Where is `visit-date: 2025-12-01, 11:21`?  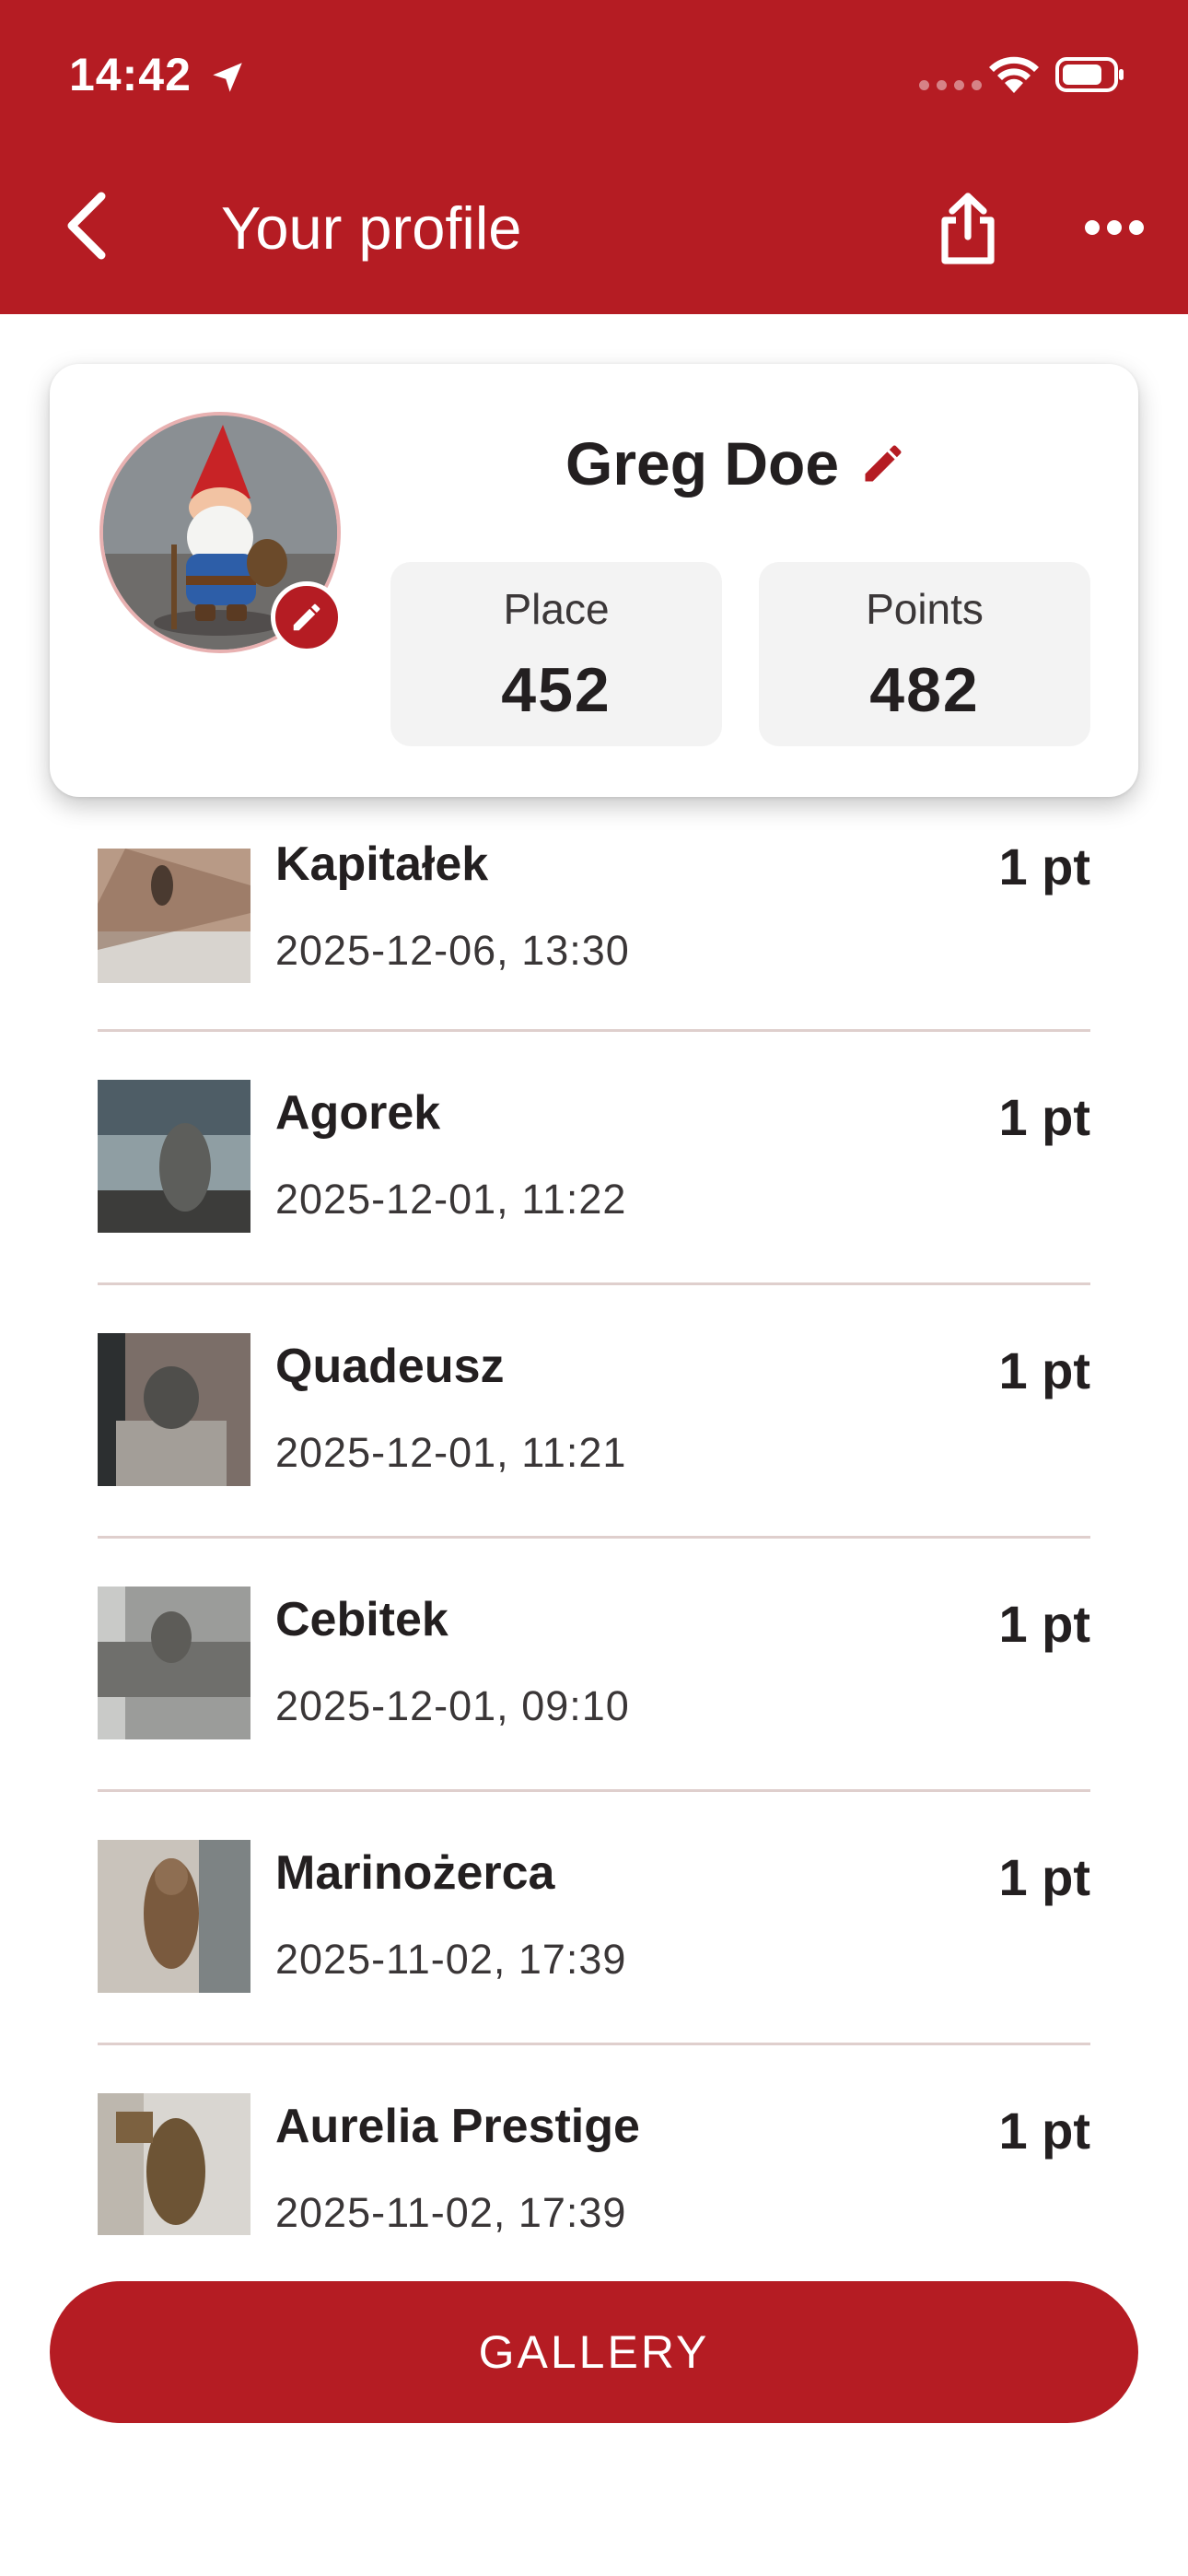 visit-date: 2025-12-01, 11:21 is located at coordinates (451, 1452).